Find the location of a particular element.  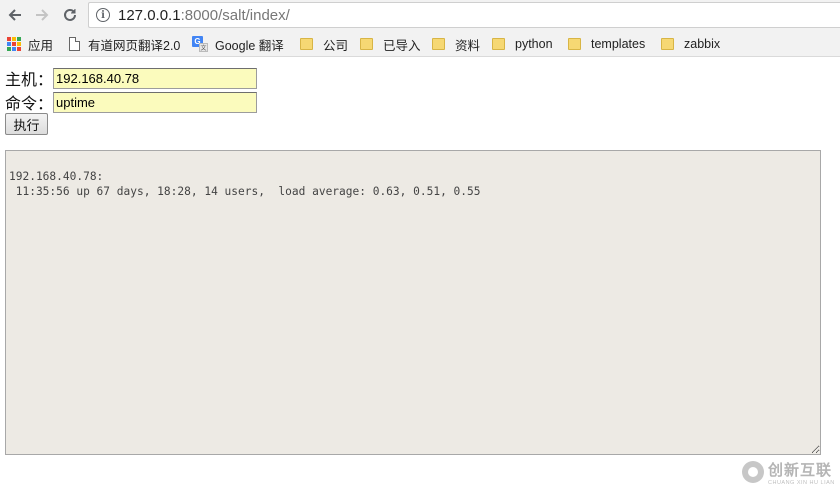

info-icon: i is located at coordinates (103, 15).